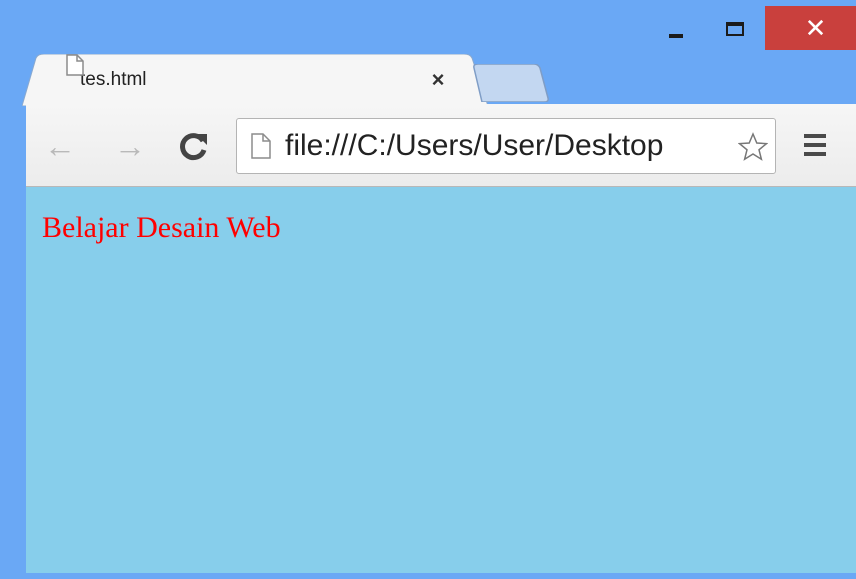 The image size is (856, 579). Describe the element at coordinates (815, 136) in the screenshot. I see `hamburger-menu-icon` at that location.